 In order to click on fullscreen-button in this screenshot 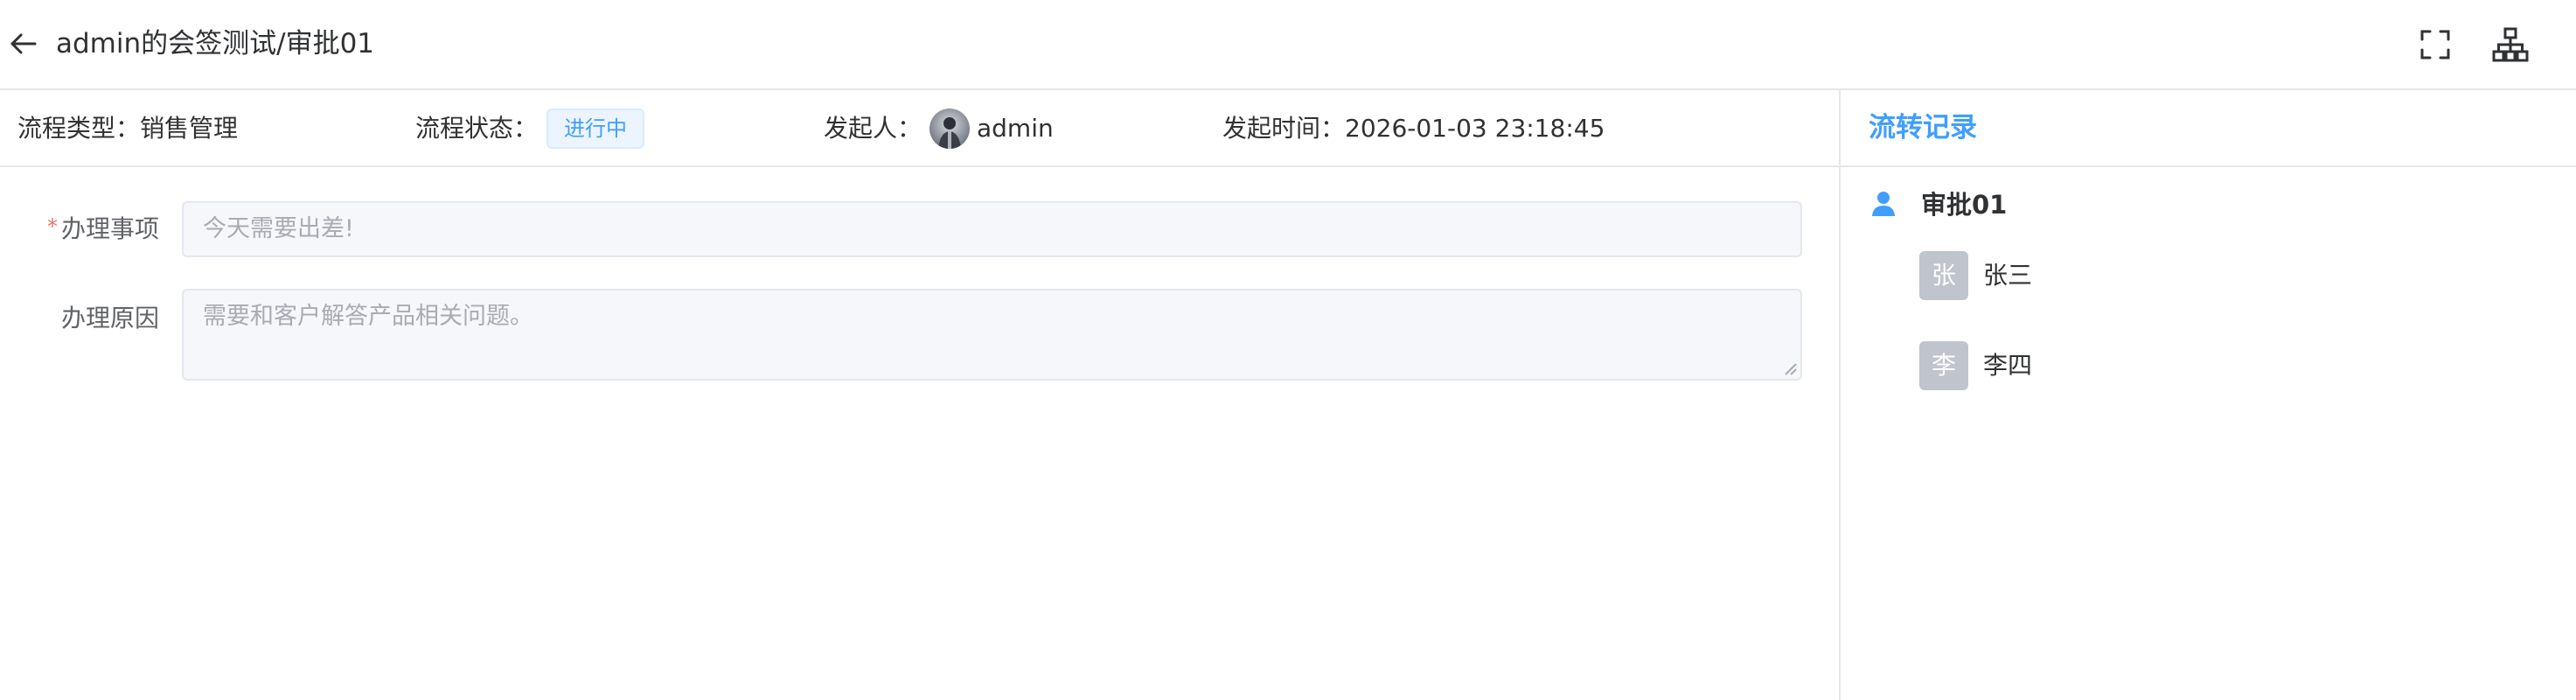, I will do `click(2435, 44)`.